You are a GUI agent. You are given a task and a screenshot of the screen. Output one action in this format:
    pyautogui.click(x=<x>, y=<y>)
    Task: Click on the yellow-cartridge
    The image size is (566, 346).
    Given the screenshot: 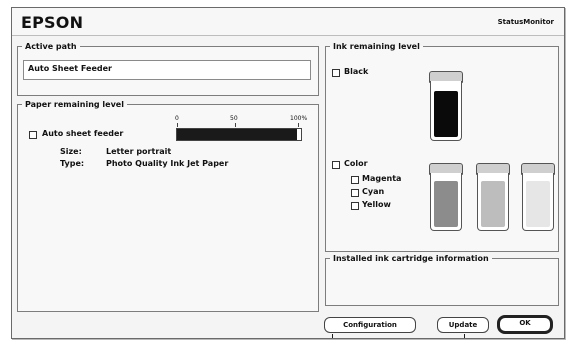 What is the action you would take?
    pyautogui.click(x=538, y=197)
    